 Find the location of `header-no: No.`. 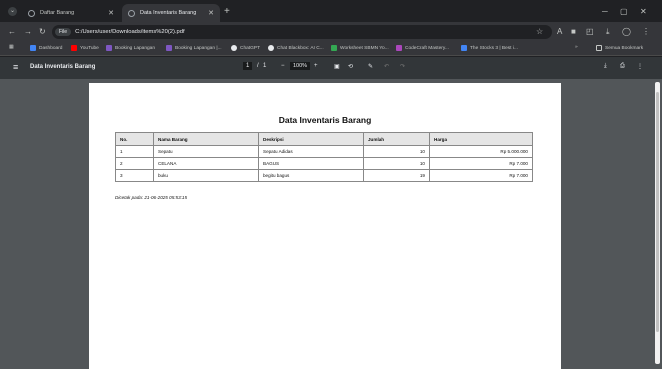

header-no: No. is located at coordinates (134, 139).